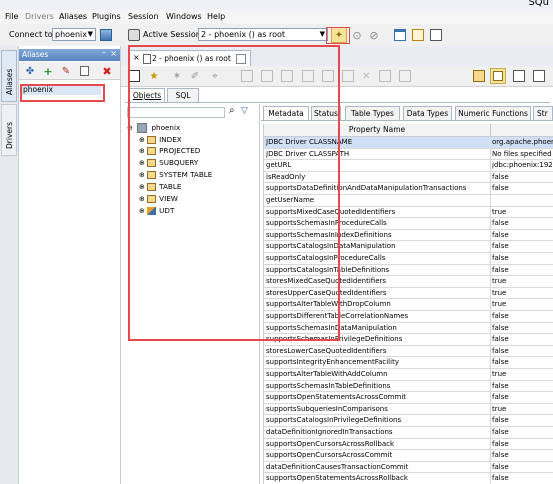 The width and height of the screenshot is (553, 484). I want to click on favorite-button: ★, so click(154, 76).